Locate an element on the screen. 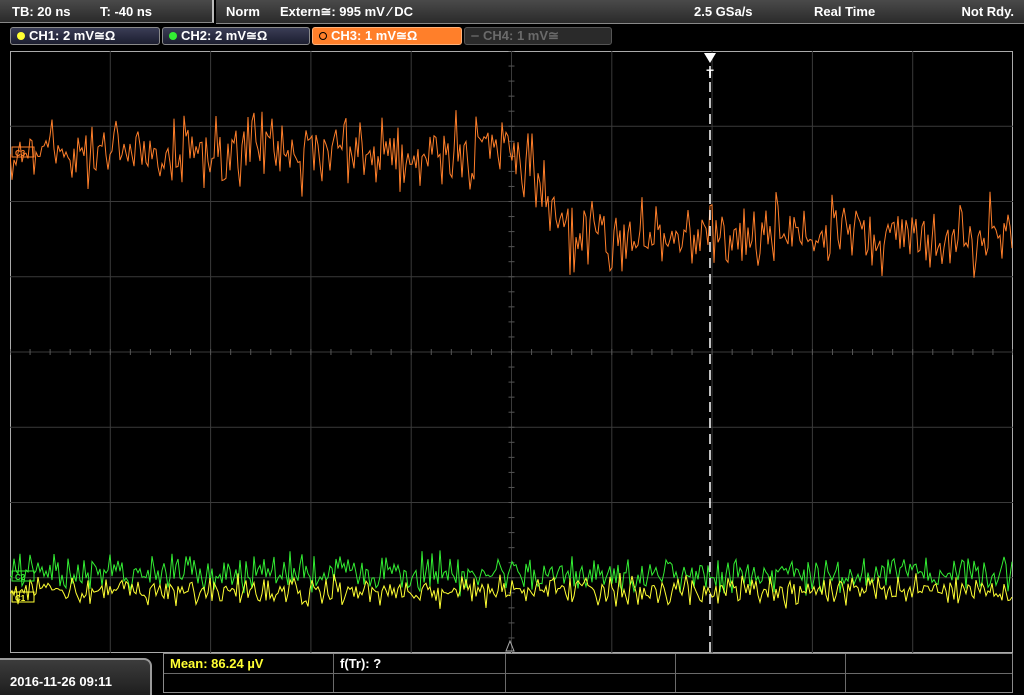 The image size is (1024, 695). ch2-label: CH2: 2 mV≅Ω is located at coordinates (224, 35).